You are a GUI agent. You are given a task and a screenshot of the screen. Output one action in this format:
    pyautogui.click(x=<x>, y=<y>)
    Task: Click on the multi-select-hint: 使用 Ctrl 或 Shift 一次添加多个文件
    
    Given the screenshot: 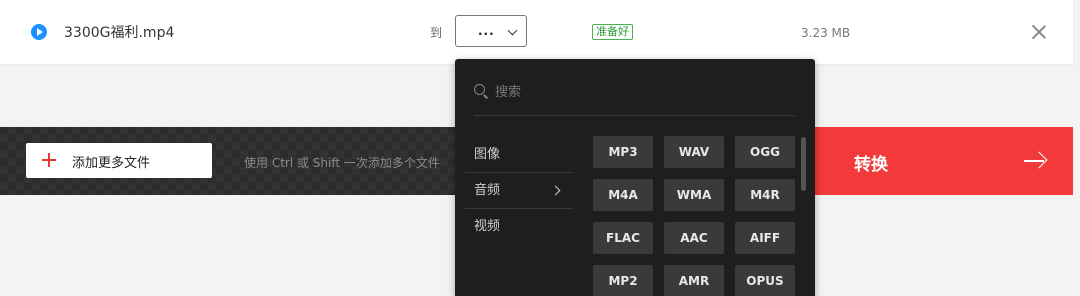 What is the action you would take?
    pyautogui.click(x=342, y=163)
    